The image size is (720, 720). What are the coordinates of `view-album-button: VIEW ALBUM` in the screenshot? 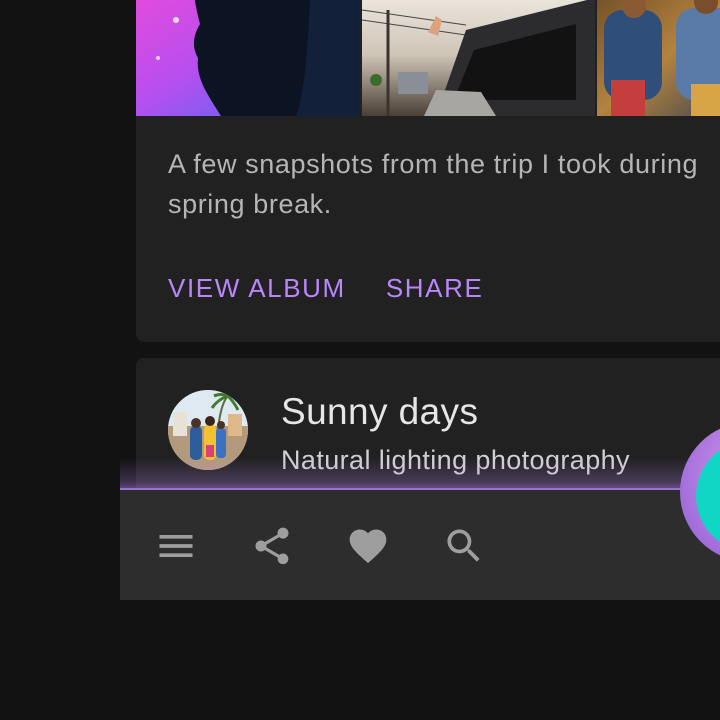 It's located at (257, 288).